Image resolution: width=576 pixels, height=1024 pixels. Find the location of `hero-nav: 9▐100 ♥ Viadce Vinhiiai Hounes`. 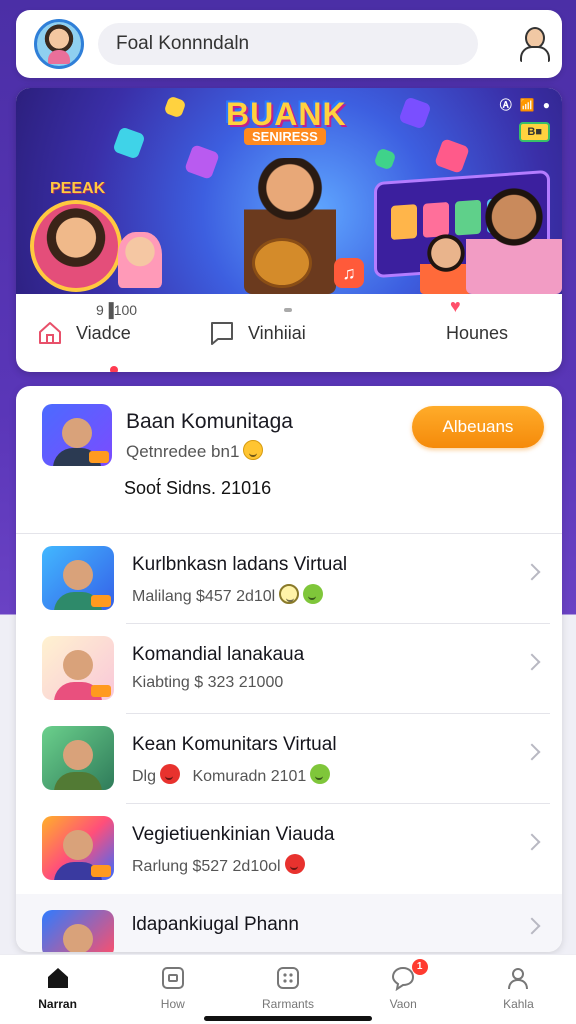

hero-nav: 9▐100 ♥ Viadce Vinhiiai Hounes is located at coordinates (289, 333).